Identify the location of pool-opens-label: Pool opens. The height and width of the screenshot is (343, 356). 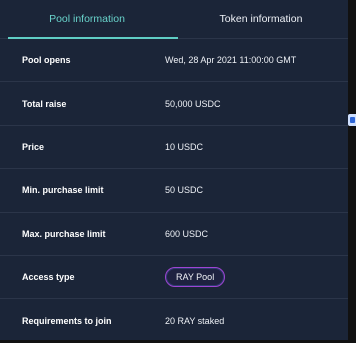
(46, 60).